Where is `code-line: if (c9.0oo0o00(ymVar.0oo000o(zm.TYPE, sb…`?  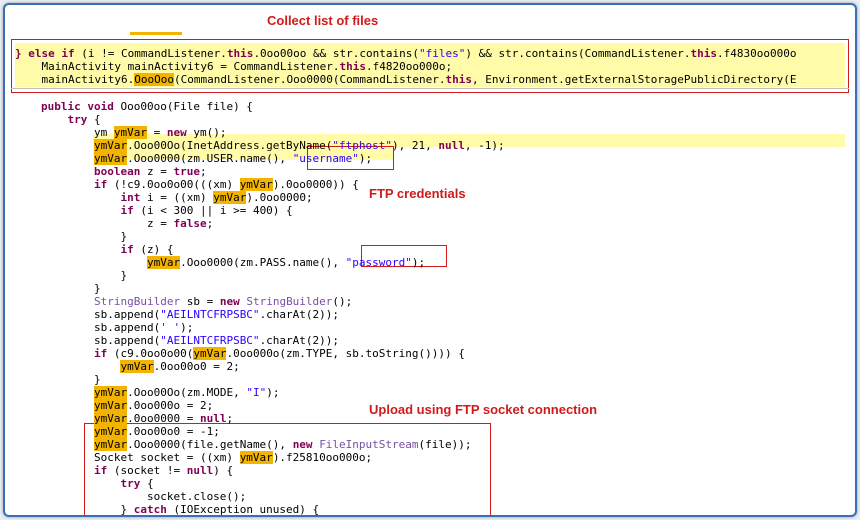
code-line: if (c9.0oo0o00(ymVar.0oo000o(zm.TYPE, sb… is located at coordinates (279, 353).